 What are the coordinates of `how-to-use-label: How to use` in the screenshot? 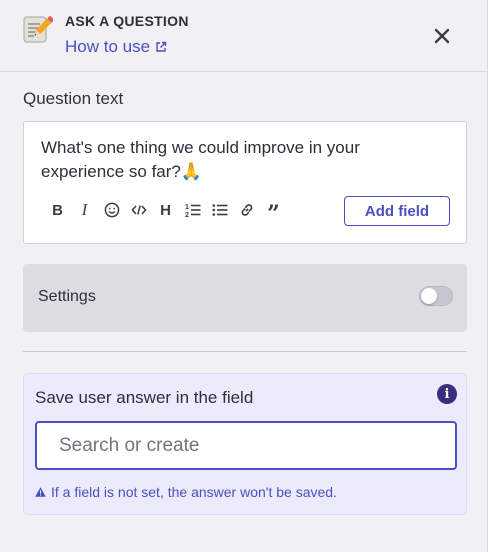 It's located at (108, 46).